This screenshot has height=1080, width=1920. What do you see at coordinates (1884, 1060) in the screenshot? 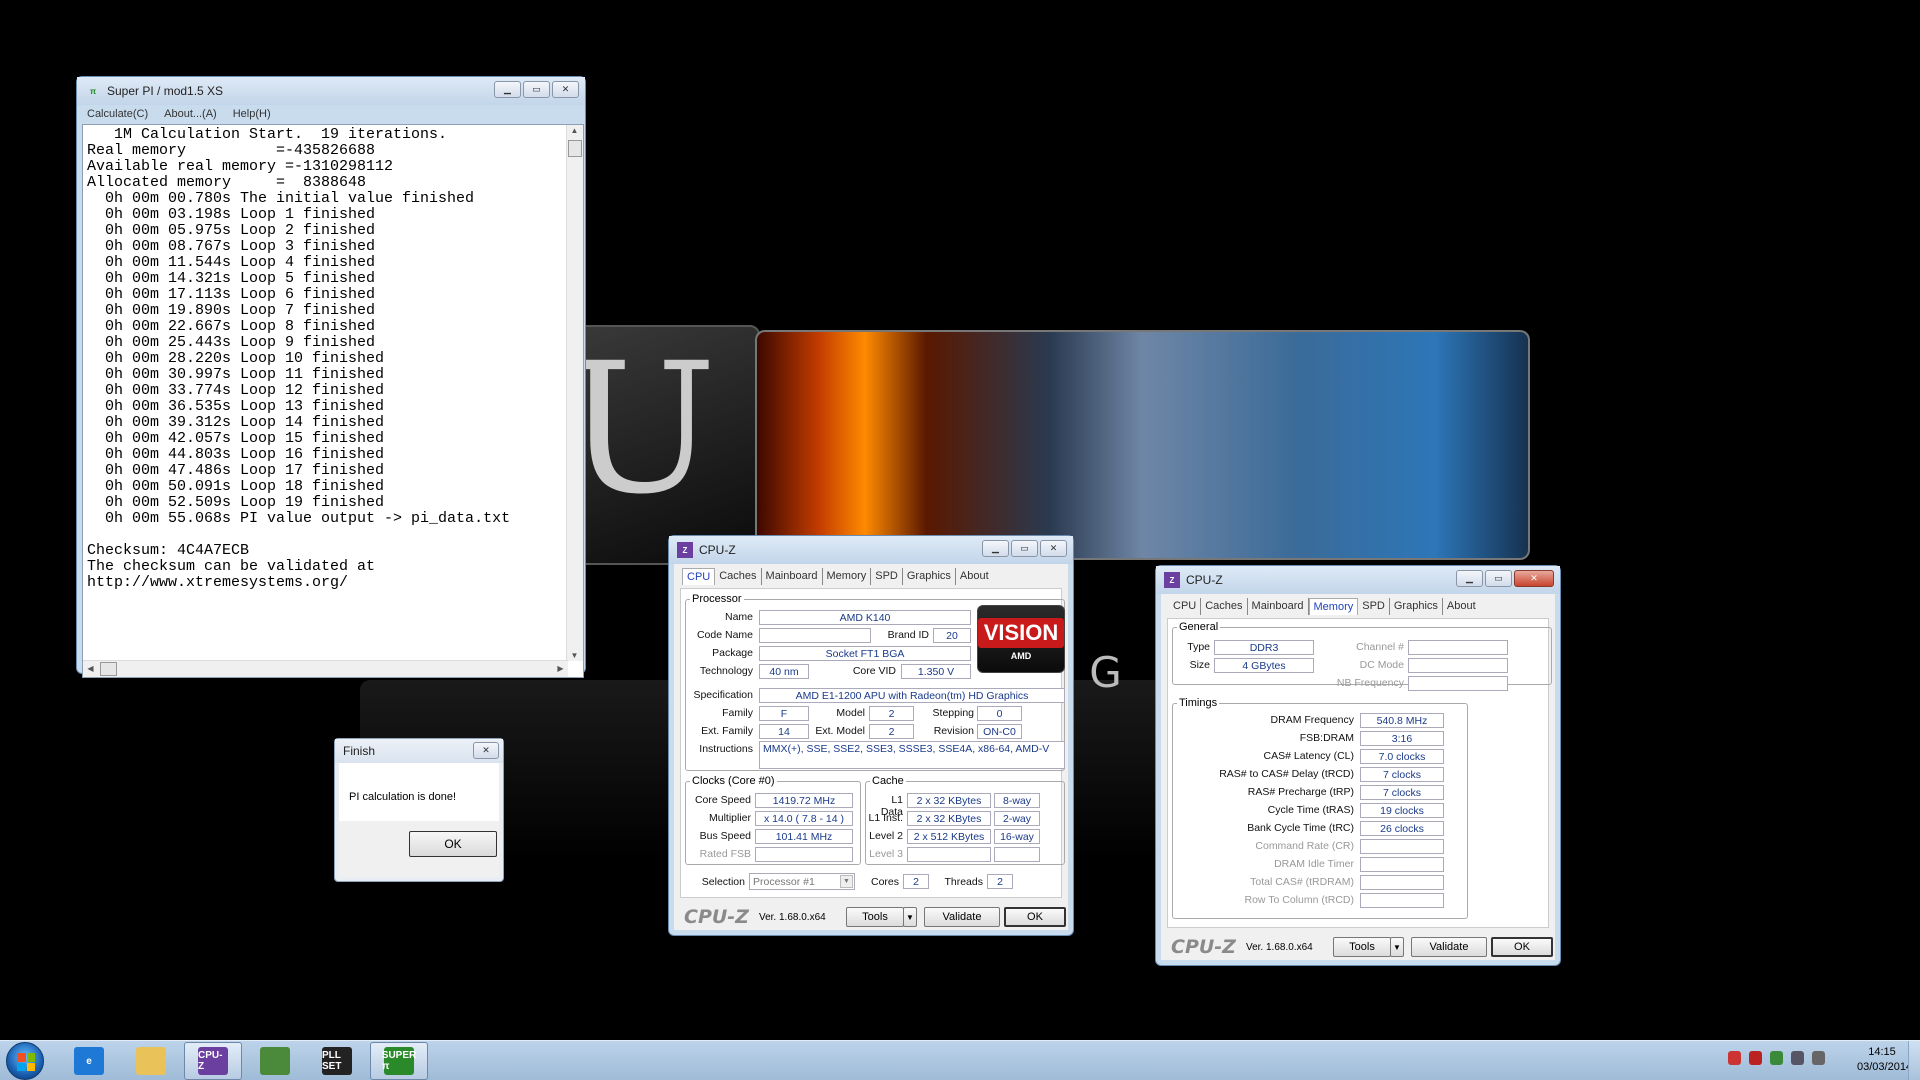
I see `clock: 14:15 03/03/2014` at bounding box center [1884, 1060].